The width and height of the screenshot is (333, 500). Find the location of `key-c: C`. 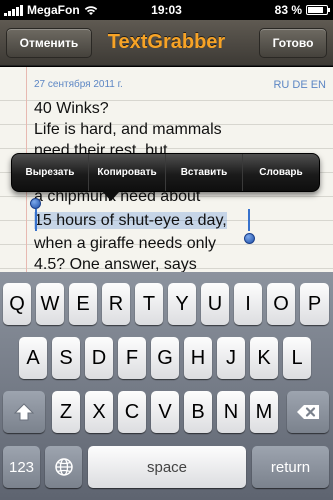

key-c: C is located at coordinates (132, 412).